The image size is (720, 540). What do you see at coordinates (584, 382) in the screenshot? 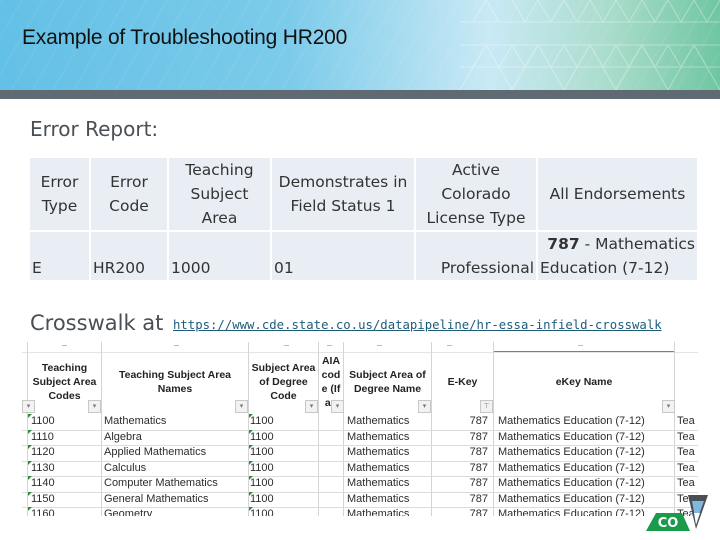
I see `sheet-header-ekey-name: eKey Name` at bounding box center [584, 382].